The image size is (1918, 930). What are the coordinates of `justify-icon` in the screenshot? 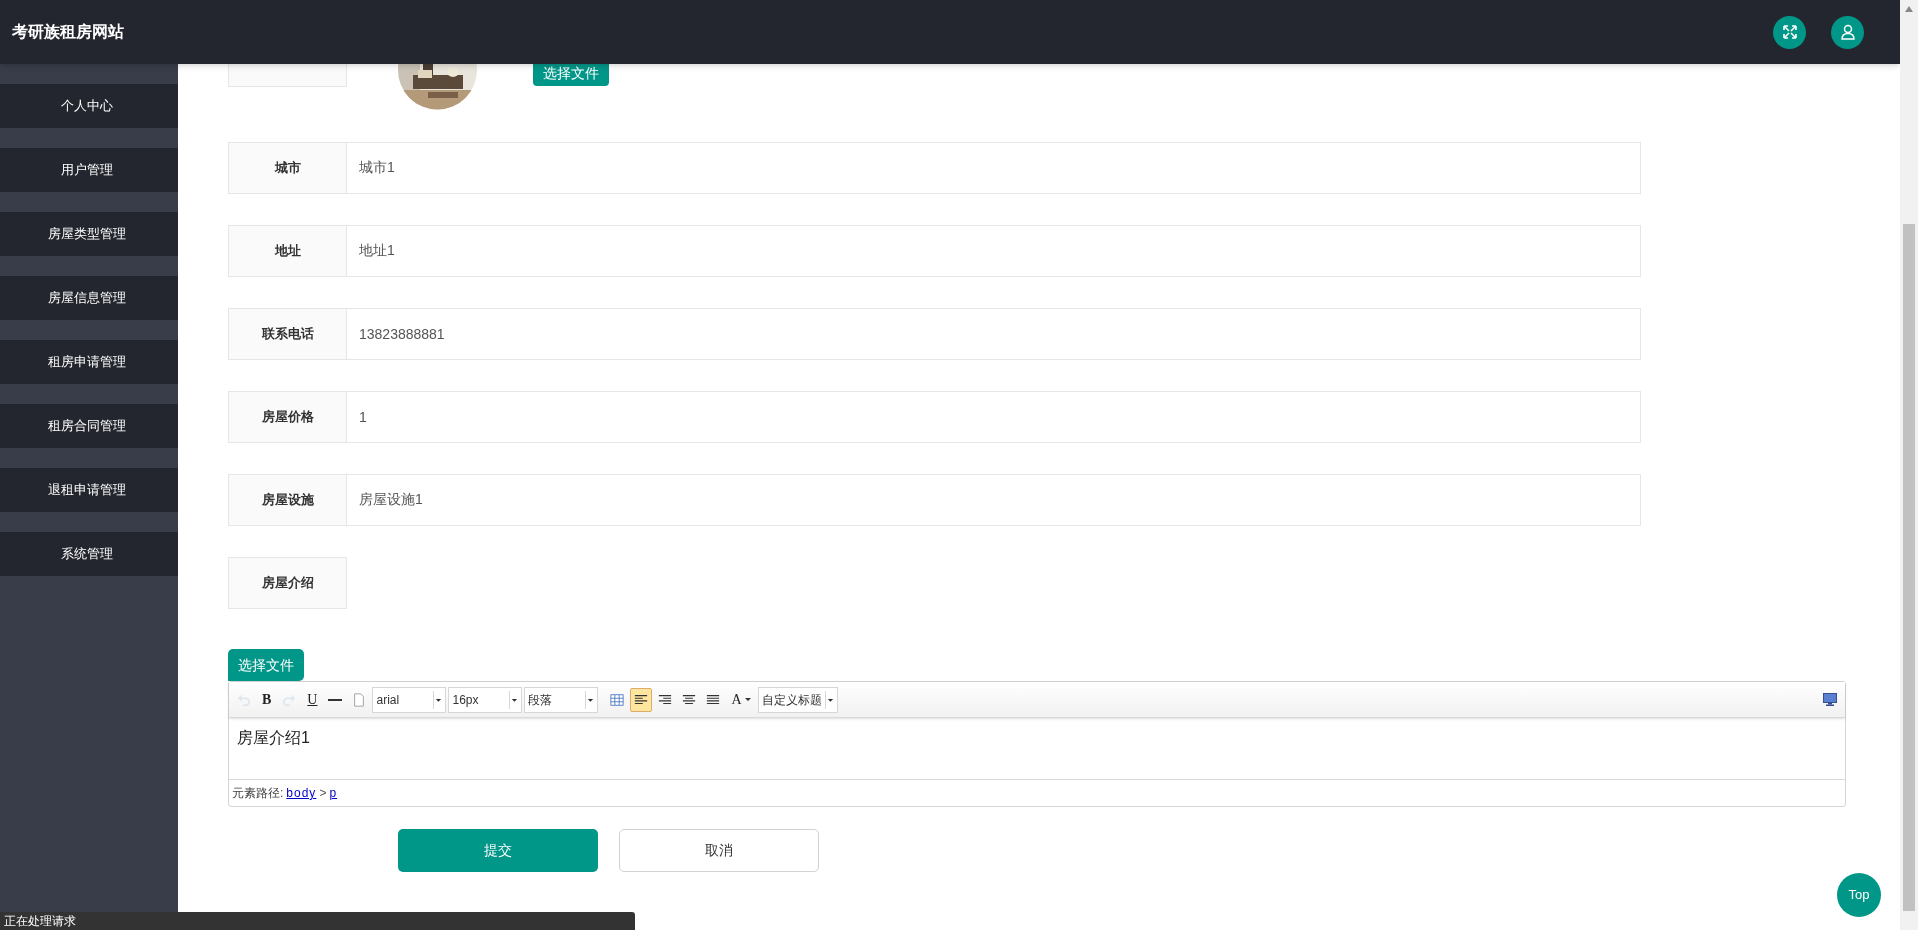 It's located at (713, 699).